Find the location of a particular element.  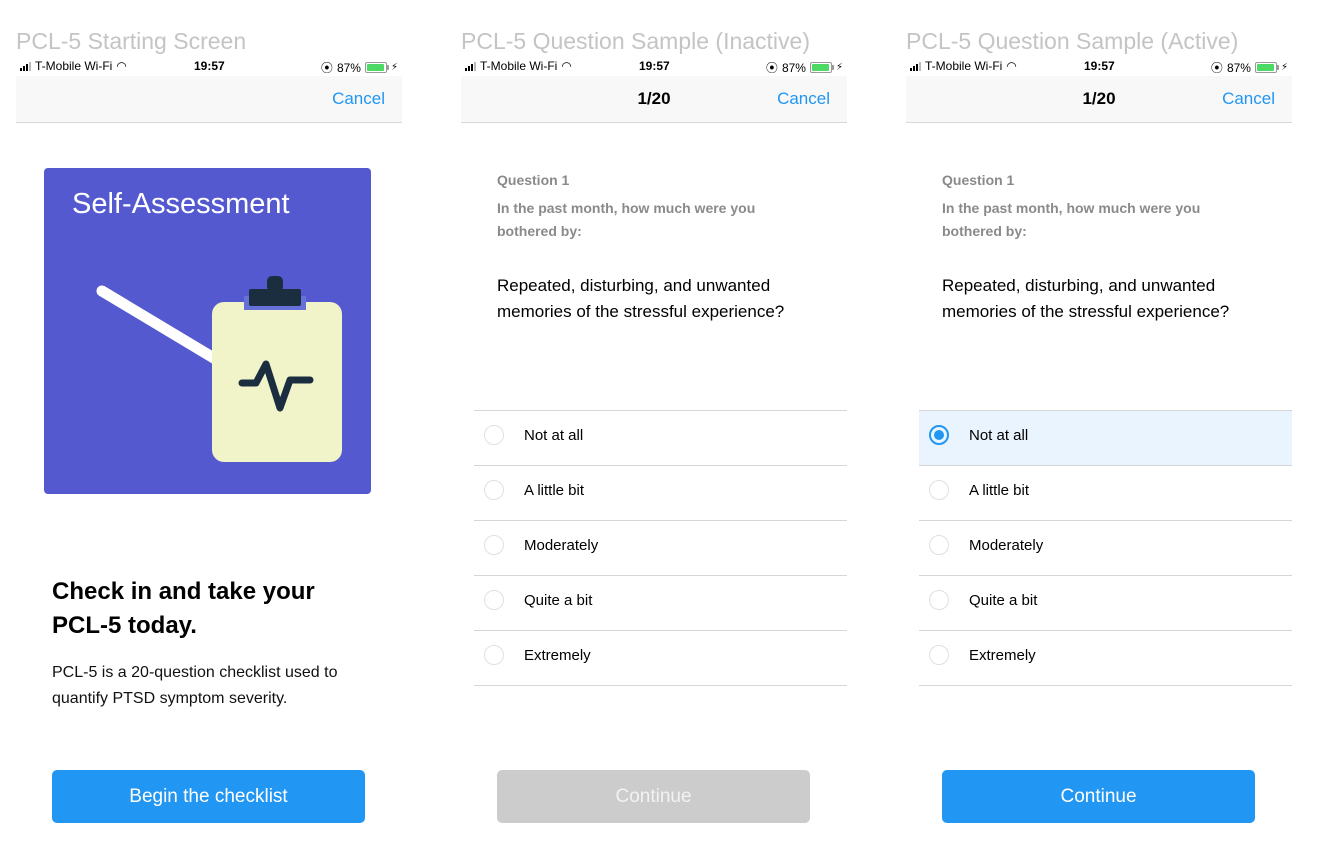

radio-button-selected is located at coordinates (939, 435).